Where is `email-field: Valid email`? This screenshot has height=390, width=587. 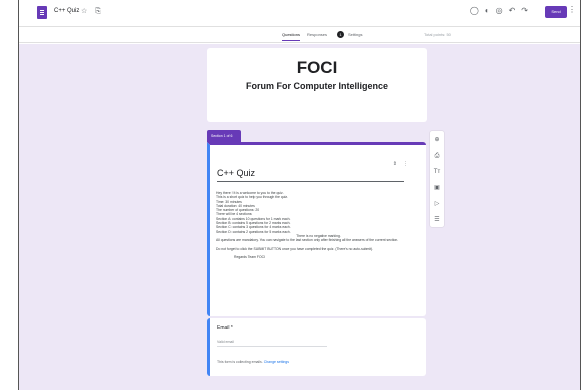 email-field: Valid email is located at coordinates (272, 343).